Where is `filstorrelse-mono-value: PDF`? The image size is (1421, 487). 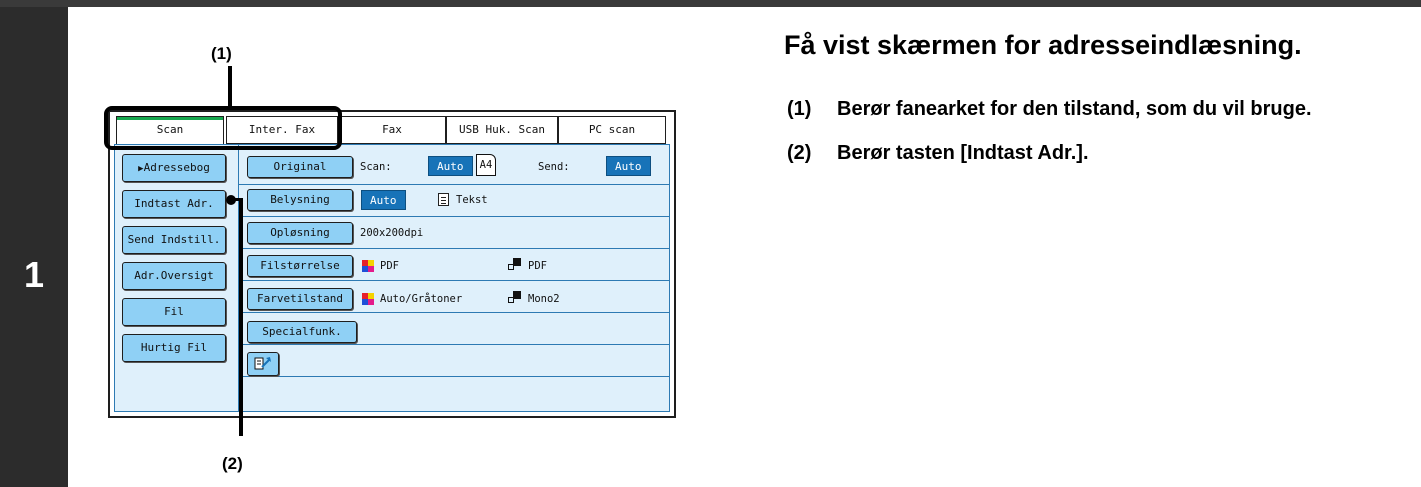 filstorrelse-mono-value: PDF is located at coordinates (537, 266).